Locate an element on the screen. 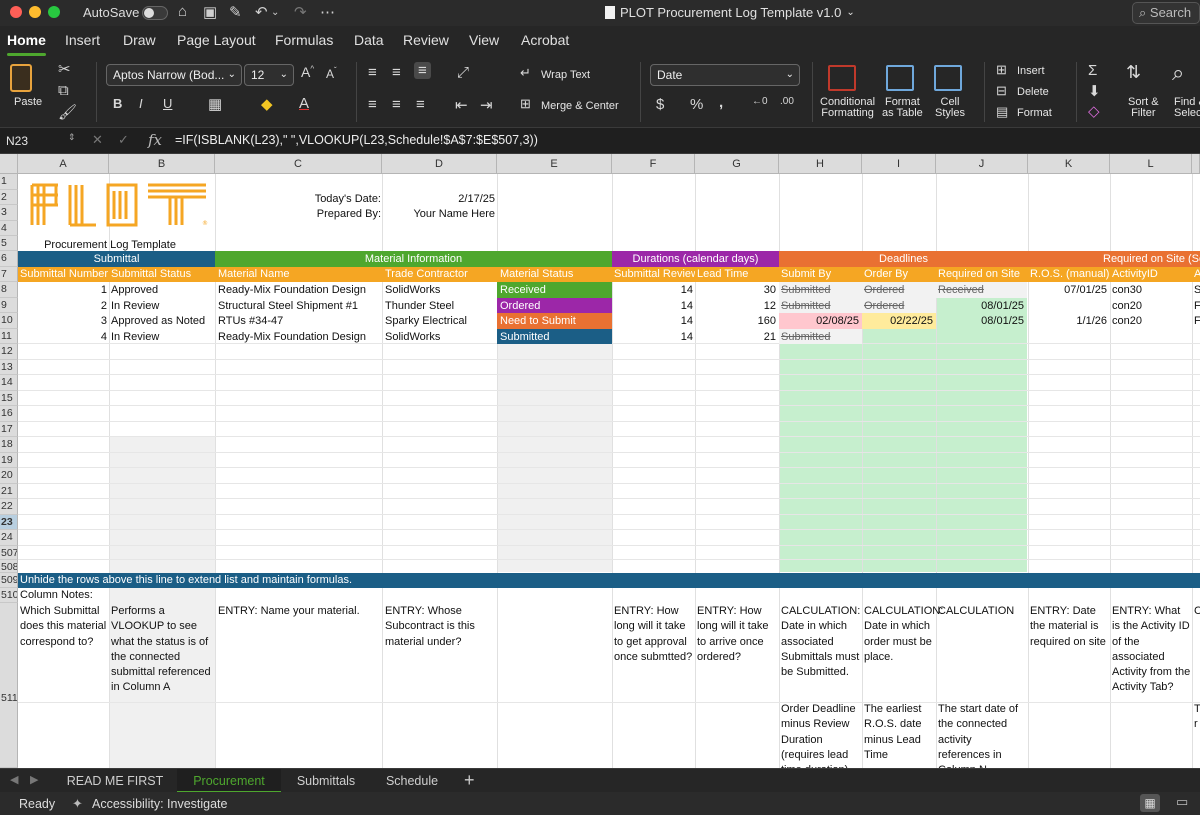 This screenshot has height=815, width=1200. bold-icon: B is located at coordinates (117, 103).